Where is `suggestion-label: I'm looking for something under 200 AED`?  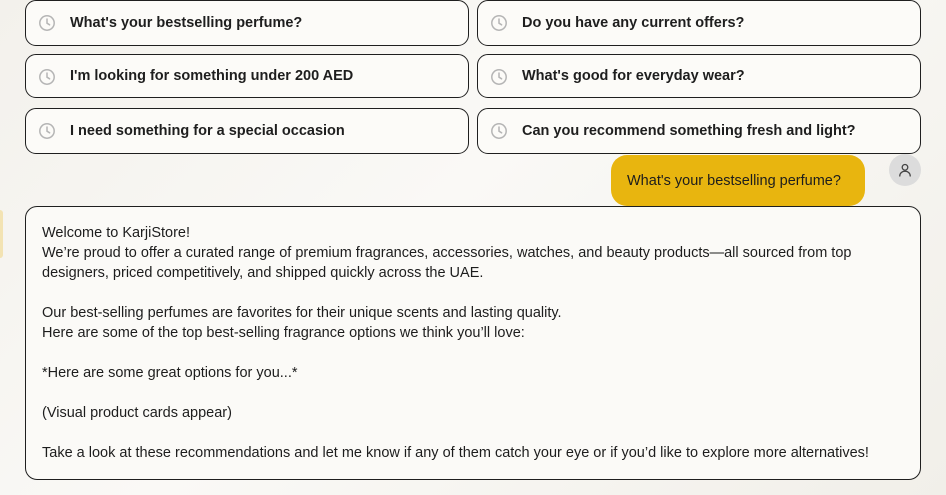
suggestion-label: I'm looking for something under 200 AED is located at coordinates (212, 76).